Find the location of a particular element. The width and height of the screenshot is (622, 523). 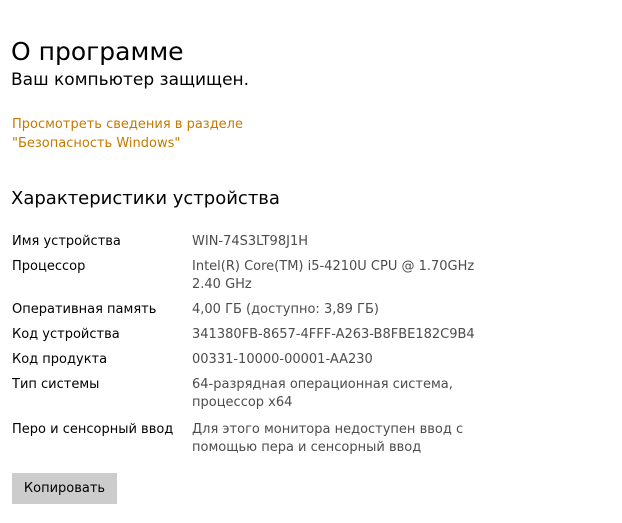

spec-label: Процессор is located at coordinates (49, 266).